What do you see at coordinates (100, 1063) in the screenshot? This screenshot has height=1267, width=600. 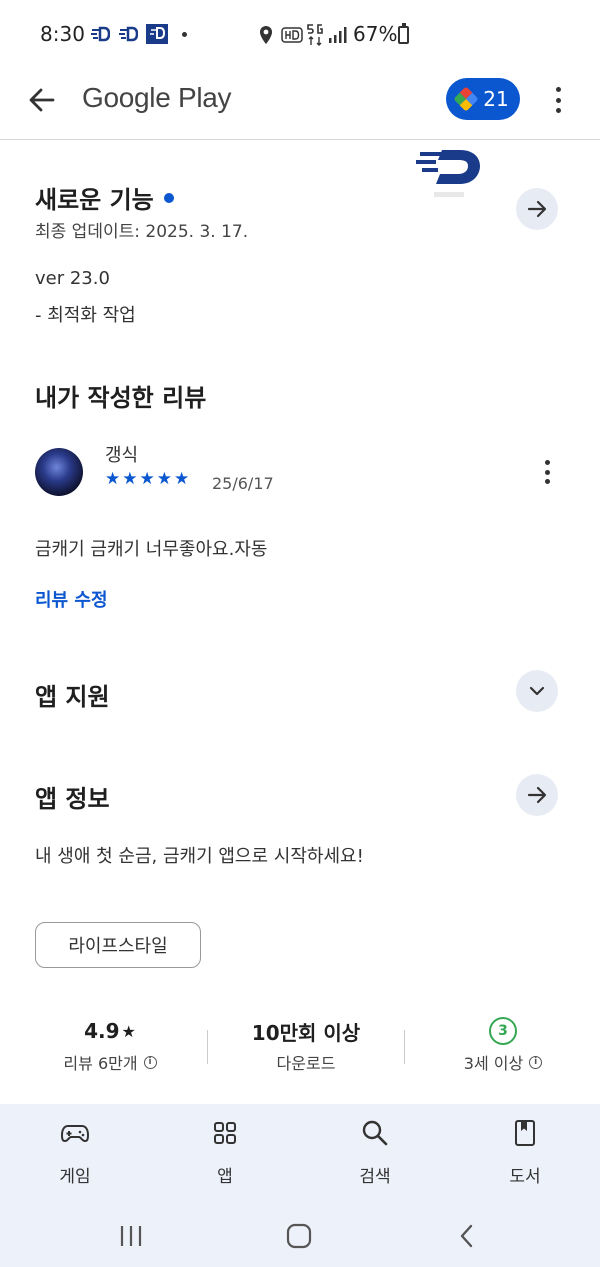 I see `rating-label: 리뷰 6만개` at bounding box center [100, 1063].